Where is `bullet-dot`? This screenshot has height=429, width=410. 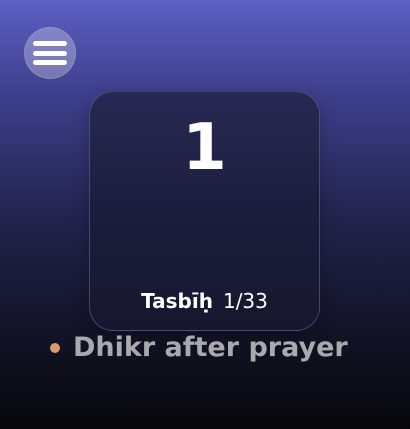 bullet-dot is located at coordinates (55, 348).